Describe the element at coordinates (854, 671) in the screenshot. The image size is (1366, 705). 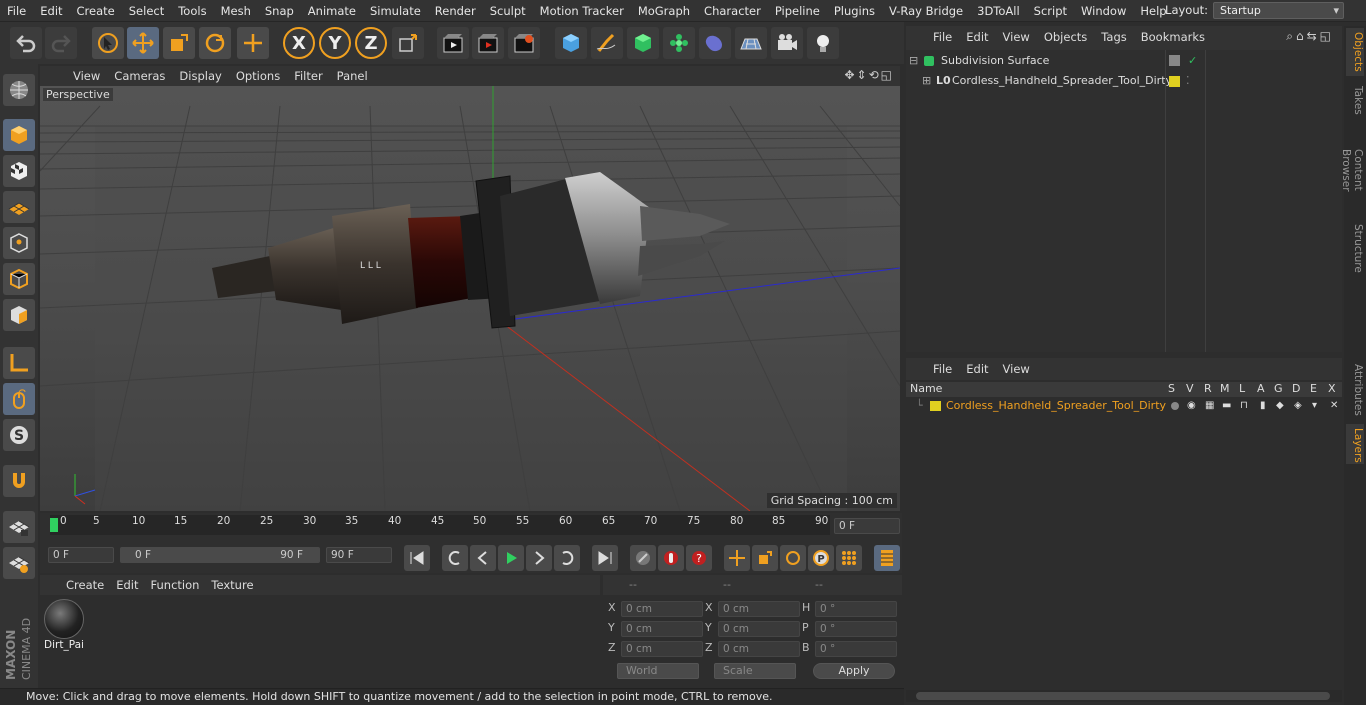
I see `apply-button: Apply` at that location.